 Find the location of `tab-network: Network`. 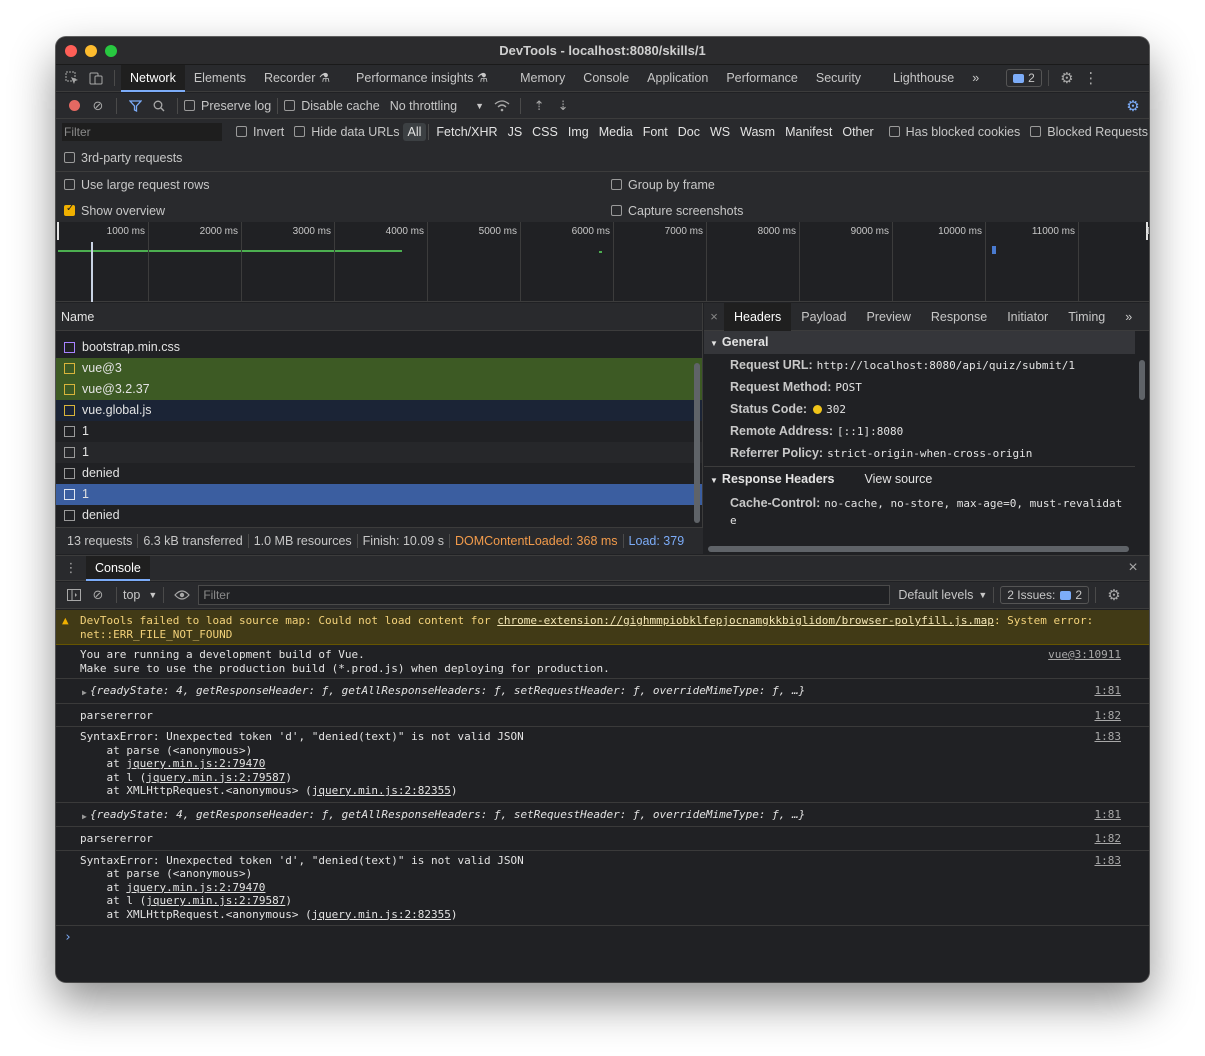

tab-network: Network is located at coordinates (153, 78).